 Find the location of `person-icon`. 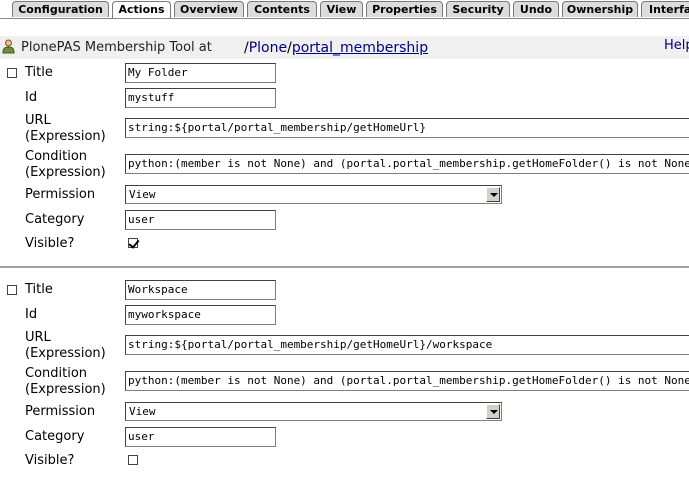

person-icon is located at coordinates (8, 46).